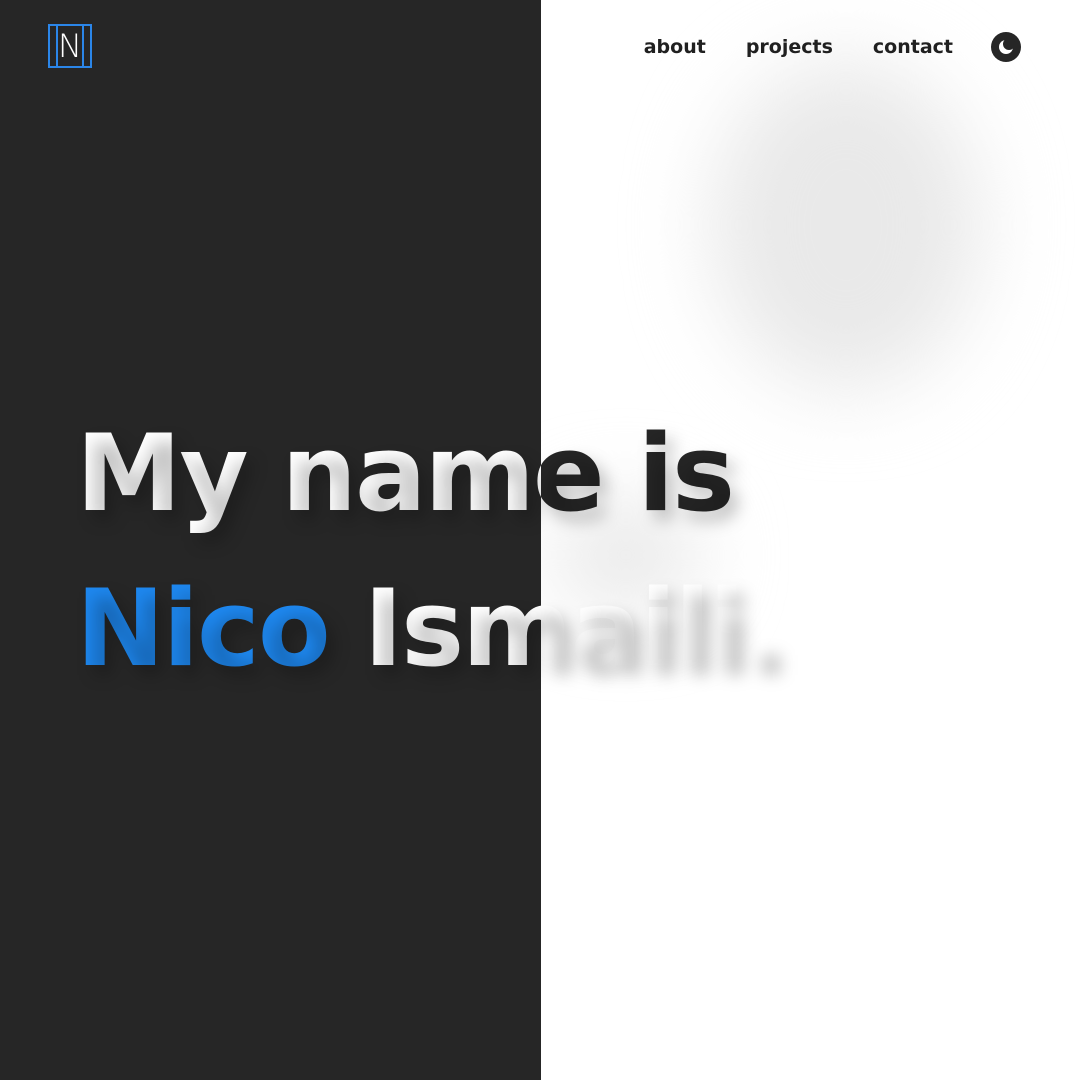 The height and width of the screenshot is (1080, 1080). I want to click on site-logo: N, so click(70, 46).